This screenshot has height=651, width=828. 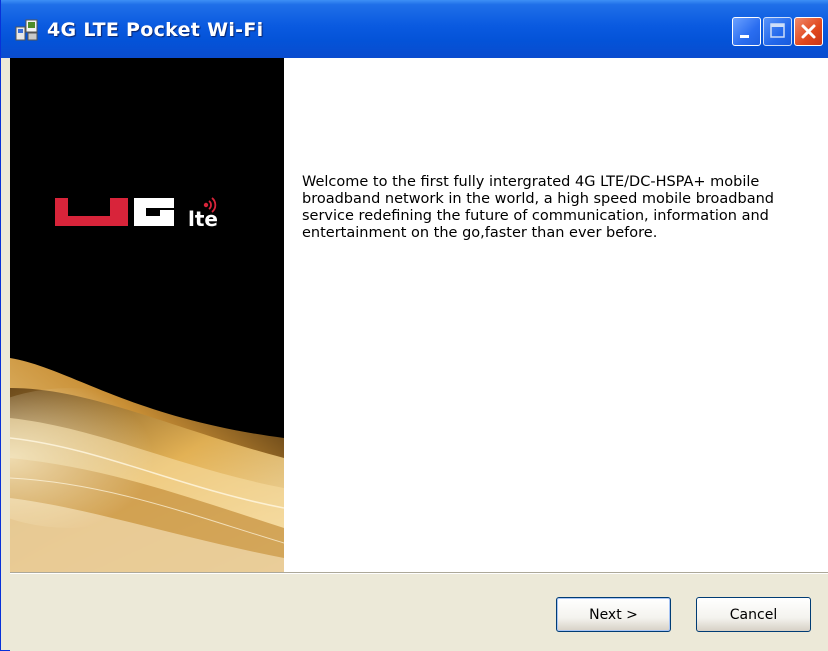 What do you see at coordinates (414, 29) in the screenshot?
I see `title-bar: 4G LTE Pocket Wi-Fi` at bounding box center [414, 29].